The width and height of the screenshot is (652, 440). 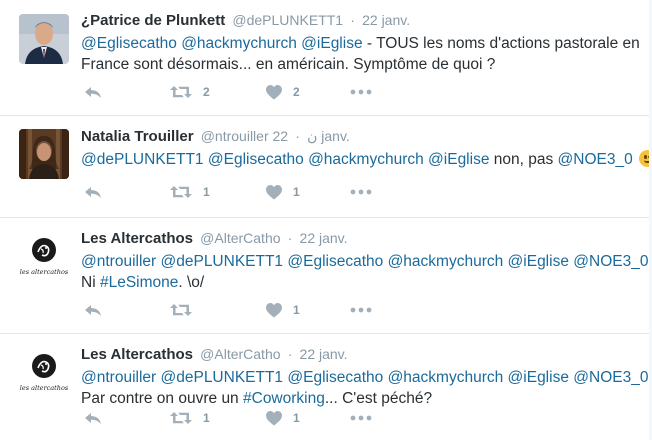 I want to click on hashtag-link: #Coworking, so click(x=284, y=398).